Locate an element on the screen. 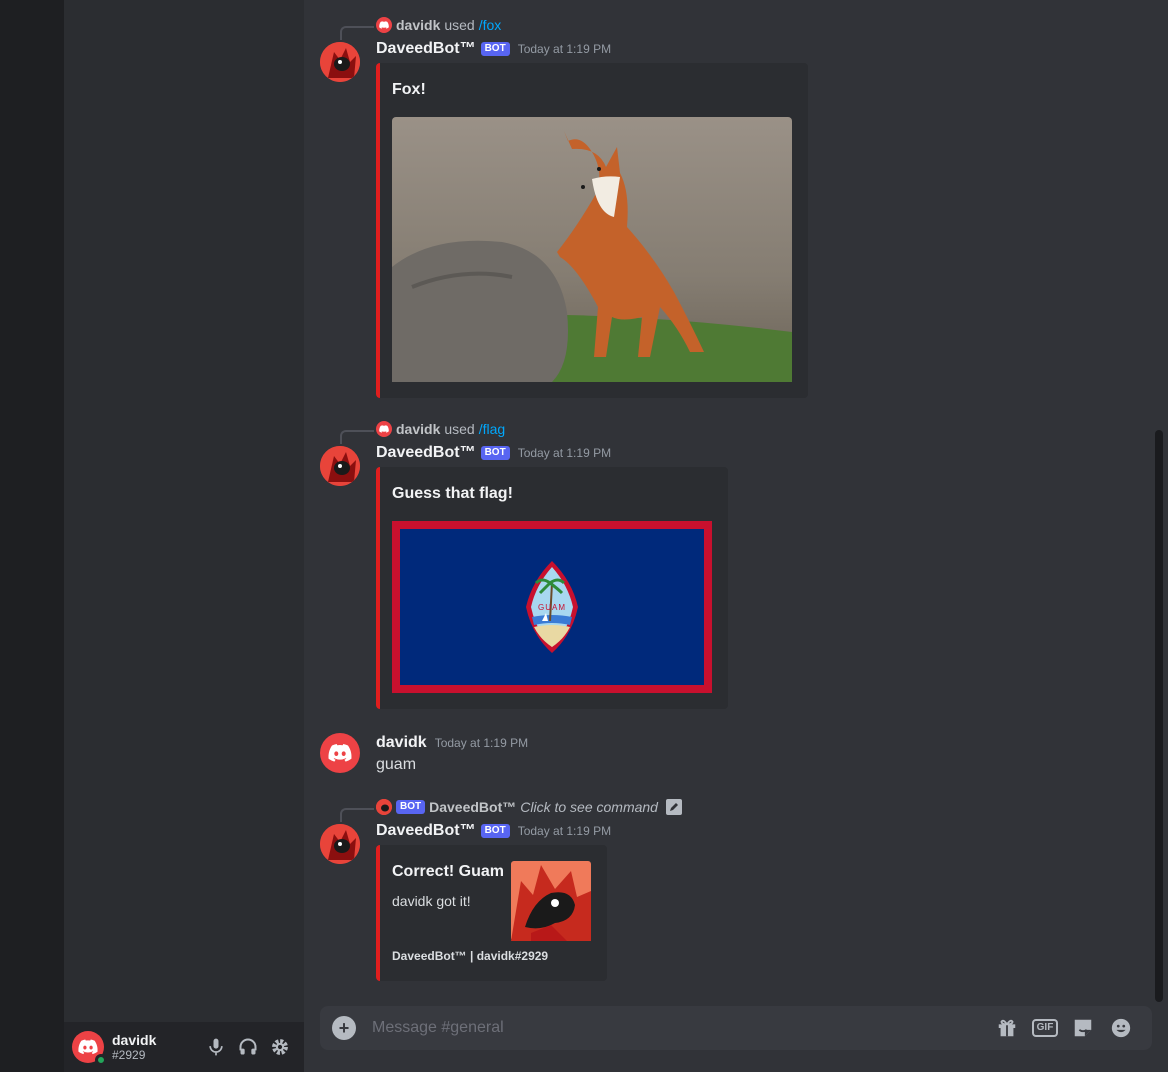 The image size is (1168, 1072). embed-flag: Guess that flag! GUAM is located at coordinates (552, 588).